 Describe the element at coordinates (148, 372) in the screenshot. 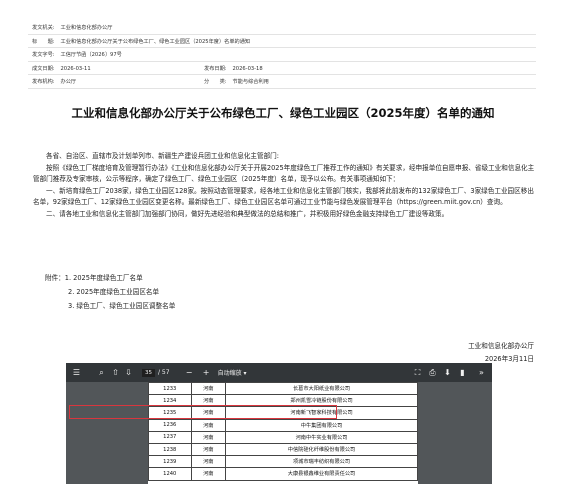

I see `page-number-input: 35` at that location.